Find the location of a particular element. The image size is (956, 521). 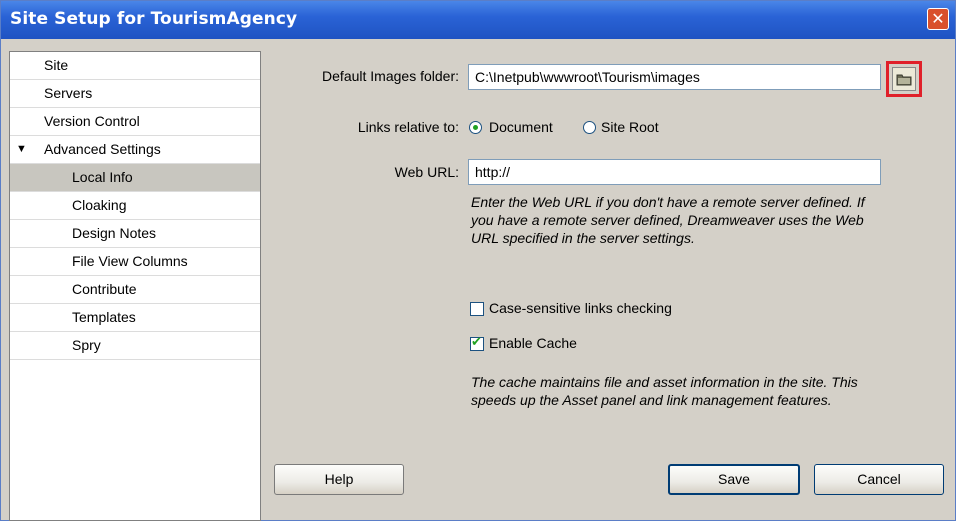

sidebar-item-label: Spry is located at coordinates (86, 345).